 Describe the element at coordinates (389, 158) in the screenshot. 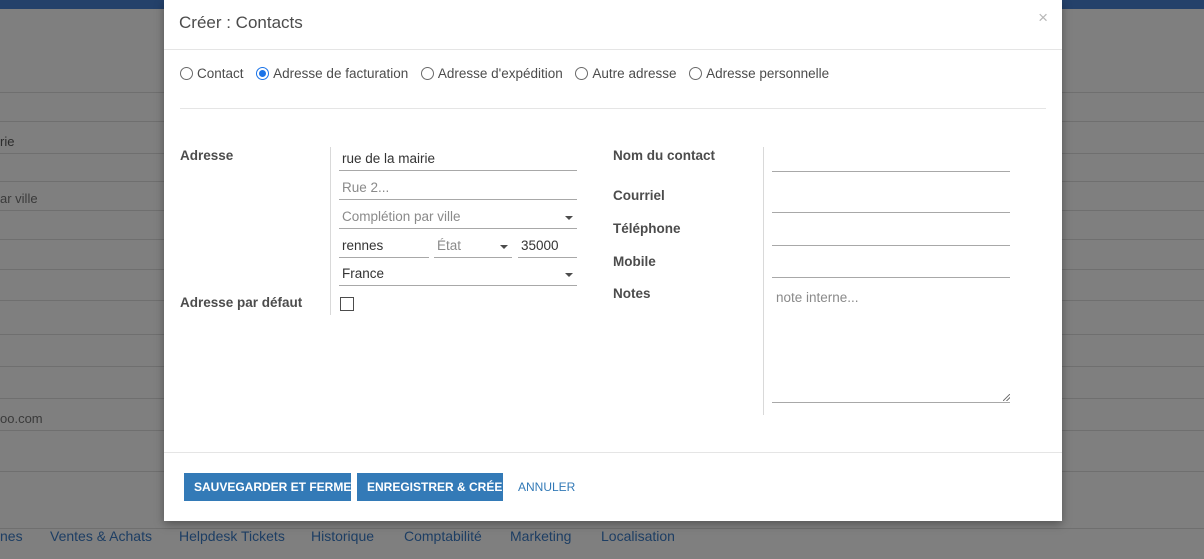

I see `street-value: rue de la mairie` at that location.